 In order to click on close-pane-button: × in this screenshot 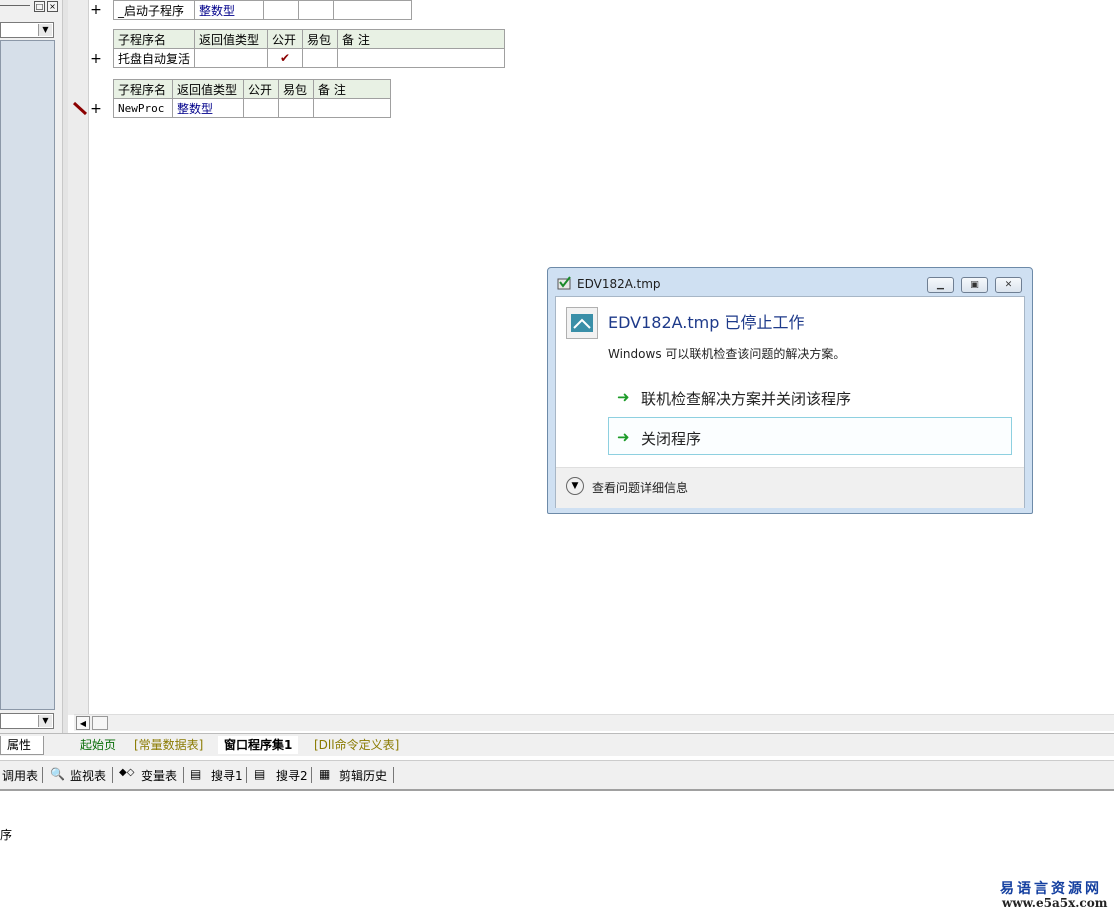, I will do `click(52, 6)`.